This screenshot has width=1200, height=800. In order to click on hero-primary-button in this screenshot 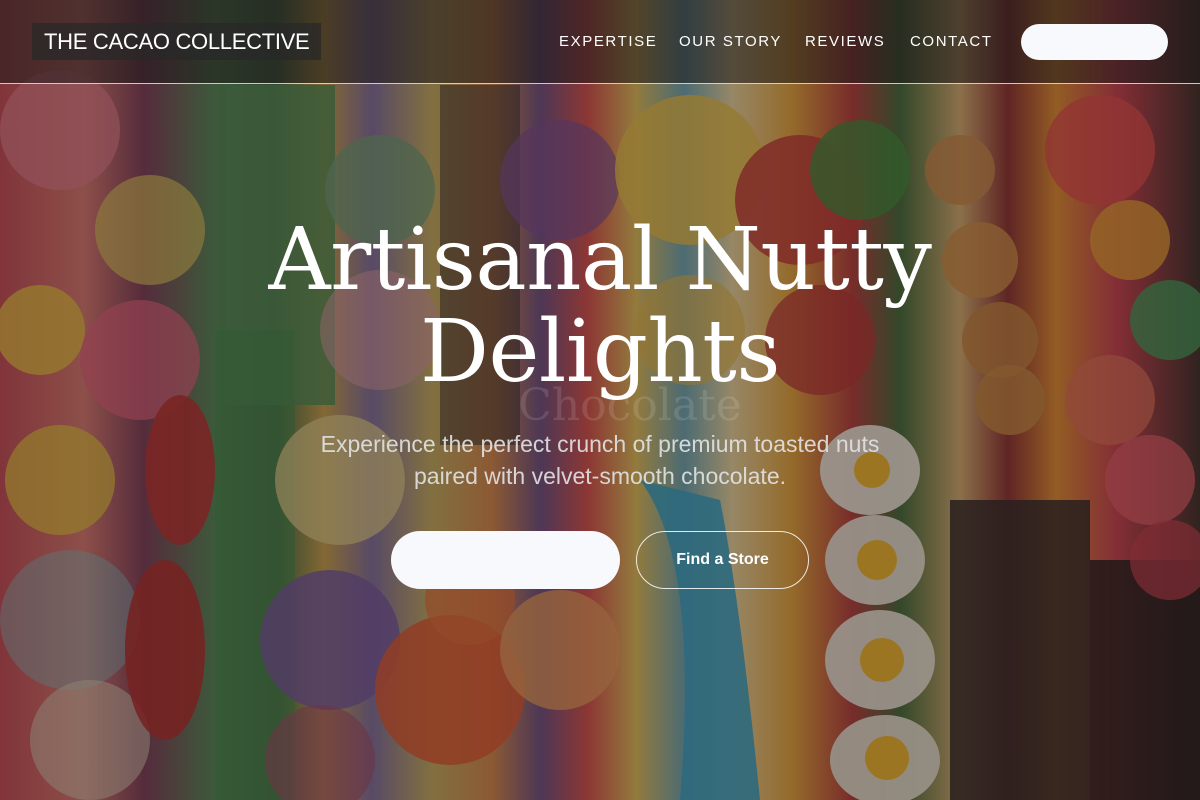, I will do `click(505, 560)`.